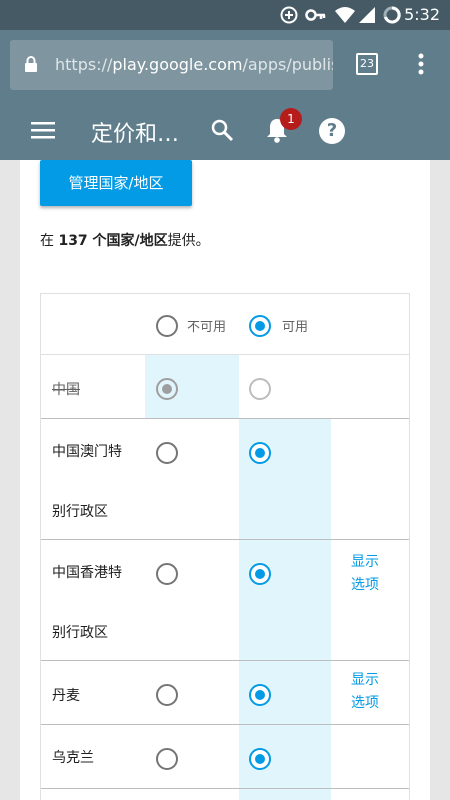 The height and width of the screenshot is (800, 450). What do you see at coordinates (222, 130) in the screenshot?
I see `search-icon` at bounding box center [222, 130].